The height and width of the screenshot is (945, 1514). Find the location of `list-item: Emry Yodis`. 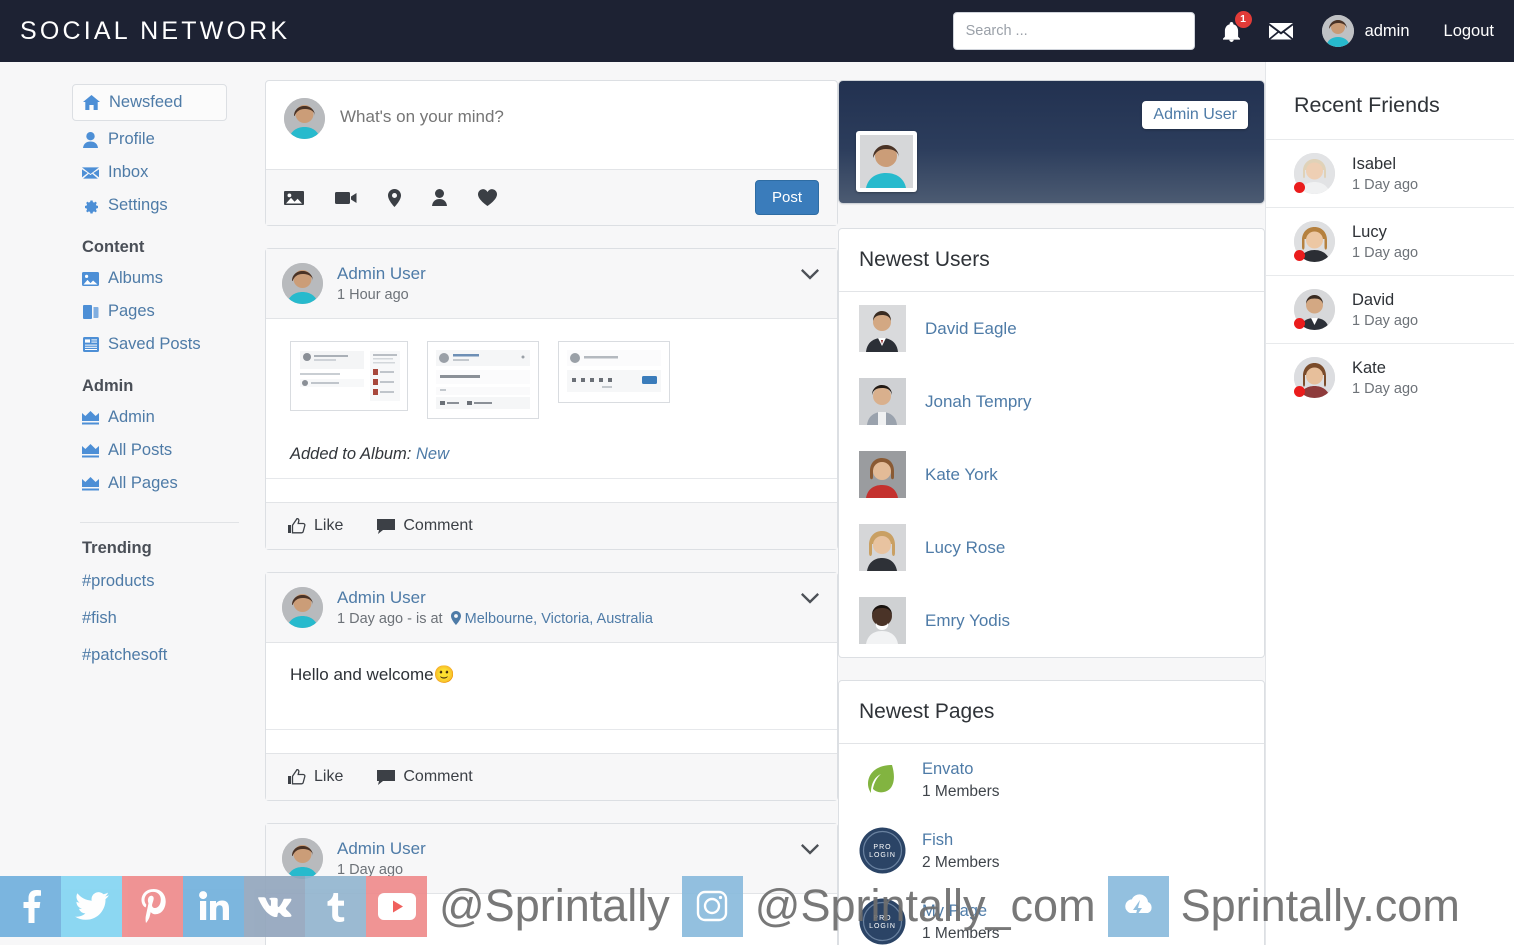

list-item: Emry Yodis is located at coordinates (1051, 620).